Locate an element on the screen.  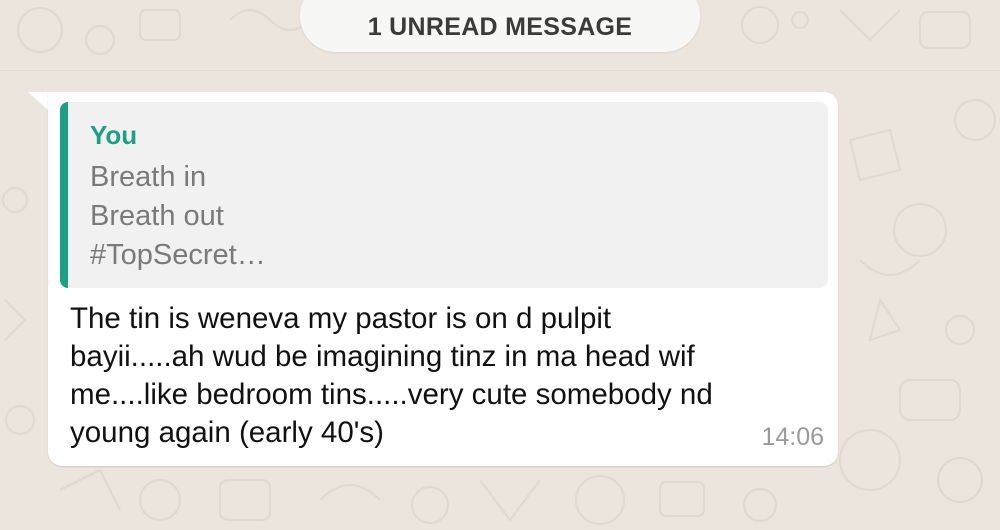
quoted-line: Breath out is located at coordinates (157, 216).